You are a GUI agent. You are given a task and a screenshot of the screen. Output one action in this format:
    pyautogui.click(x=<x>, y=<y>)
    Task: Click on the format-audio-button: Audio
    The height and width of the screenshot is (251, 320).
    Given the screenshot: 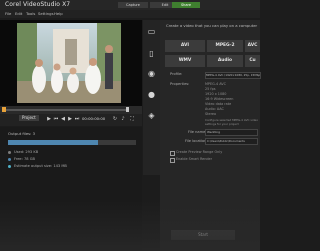 What is the action you would take?
    pyautogui.click(x=225, y=61)
    